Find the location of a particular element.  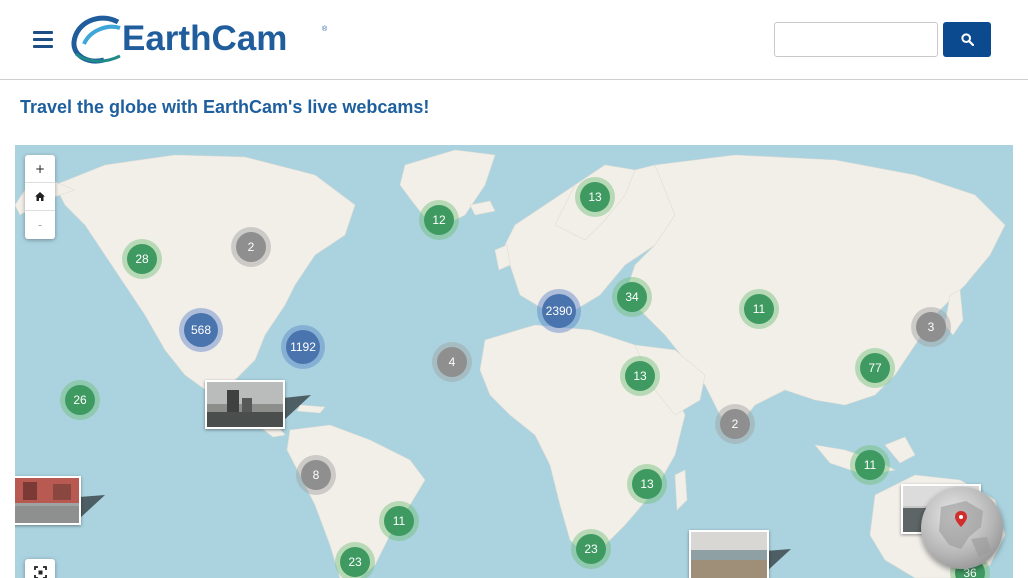

zoom-out-button: - is located at coordinates (40, 225).